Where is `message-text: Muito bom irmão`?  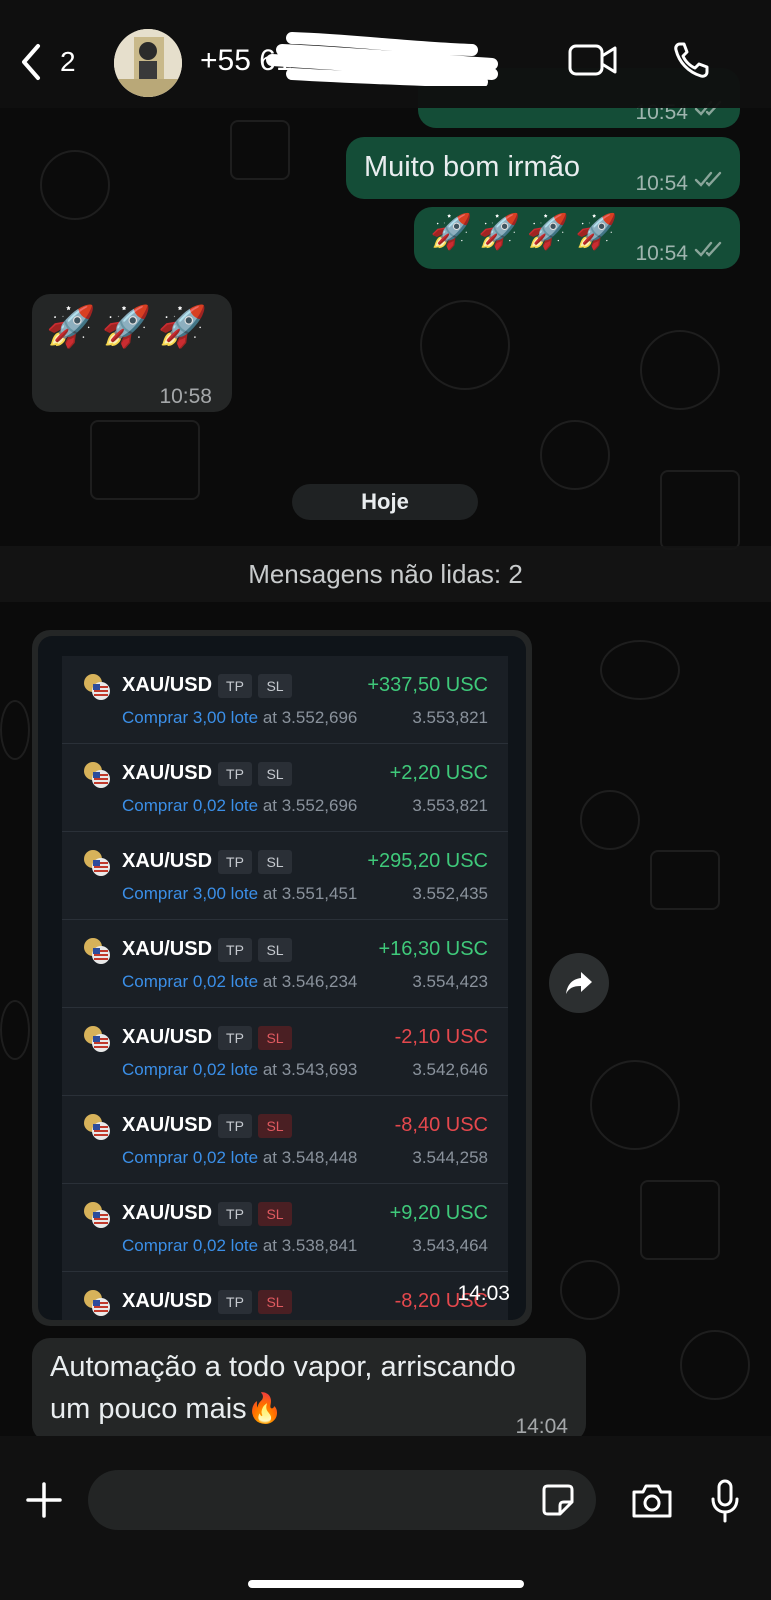 message-text: Muito bom irmão is located at coordinates (472, 167).